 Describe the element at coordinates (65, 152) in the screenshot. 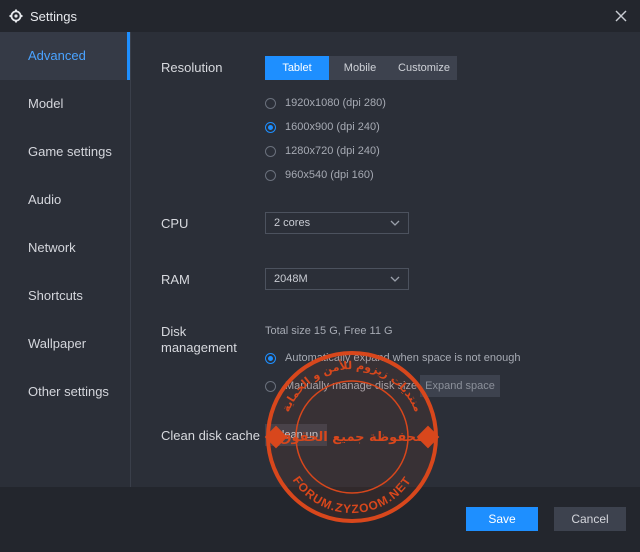

I see `sidebar-item-game-settings: Game settings` at that location.